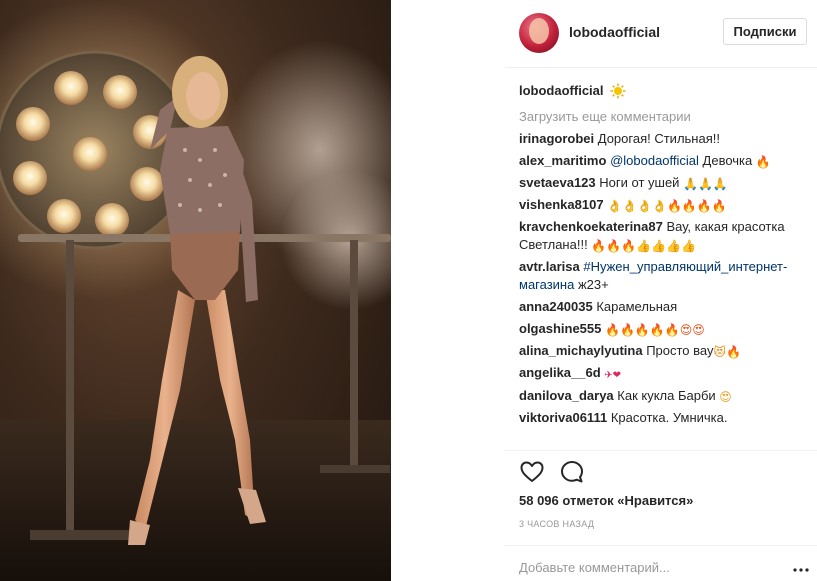  I want to click on comment-mention-link: @lobodaofficial, so click(654, 160).